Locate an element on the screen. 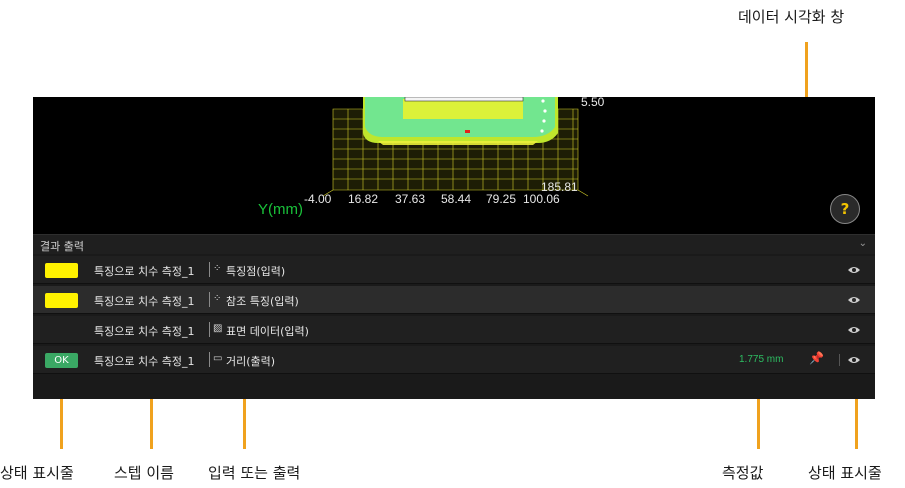  callout-measured: 측정값 is located at coordinates (743, 473).